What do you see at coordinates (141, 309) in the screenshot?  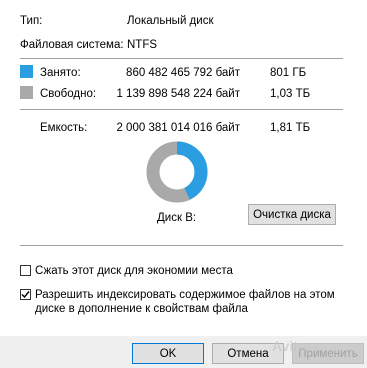 I see `index-label-line2: диске в дополнение к свойствам файла` at bounding box center [141, 309].